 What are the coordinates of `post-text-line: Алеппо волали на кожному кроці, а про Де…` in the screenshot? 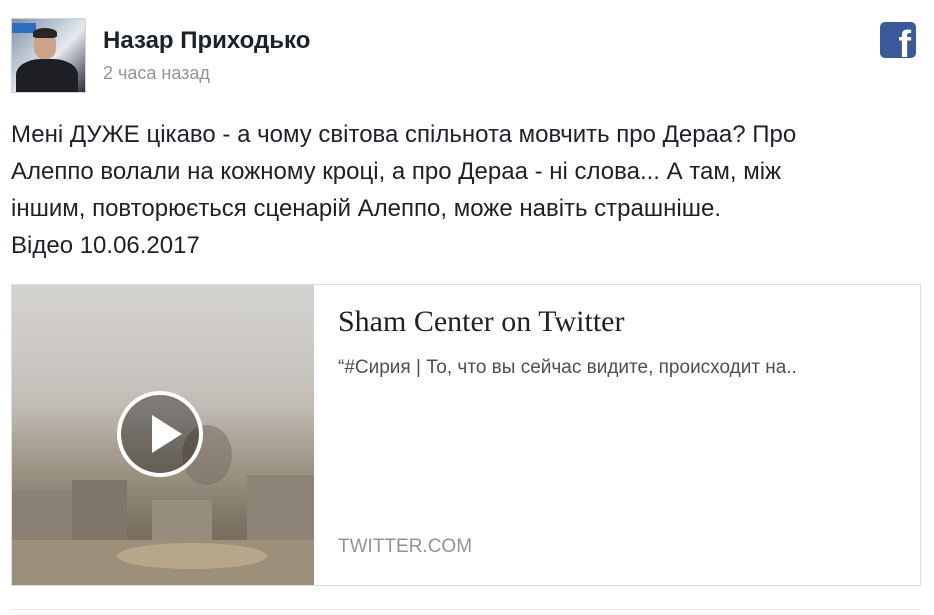 It's located at (396, 171).